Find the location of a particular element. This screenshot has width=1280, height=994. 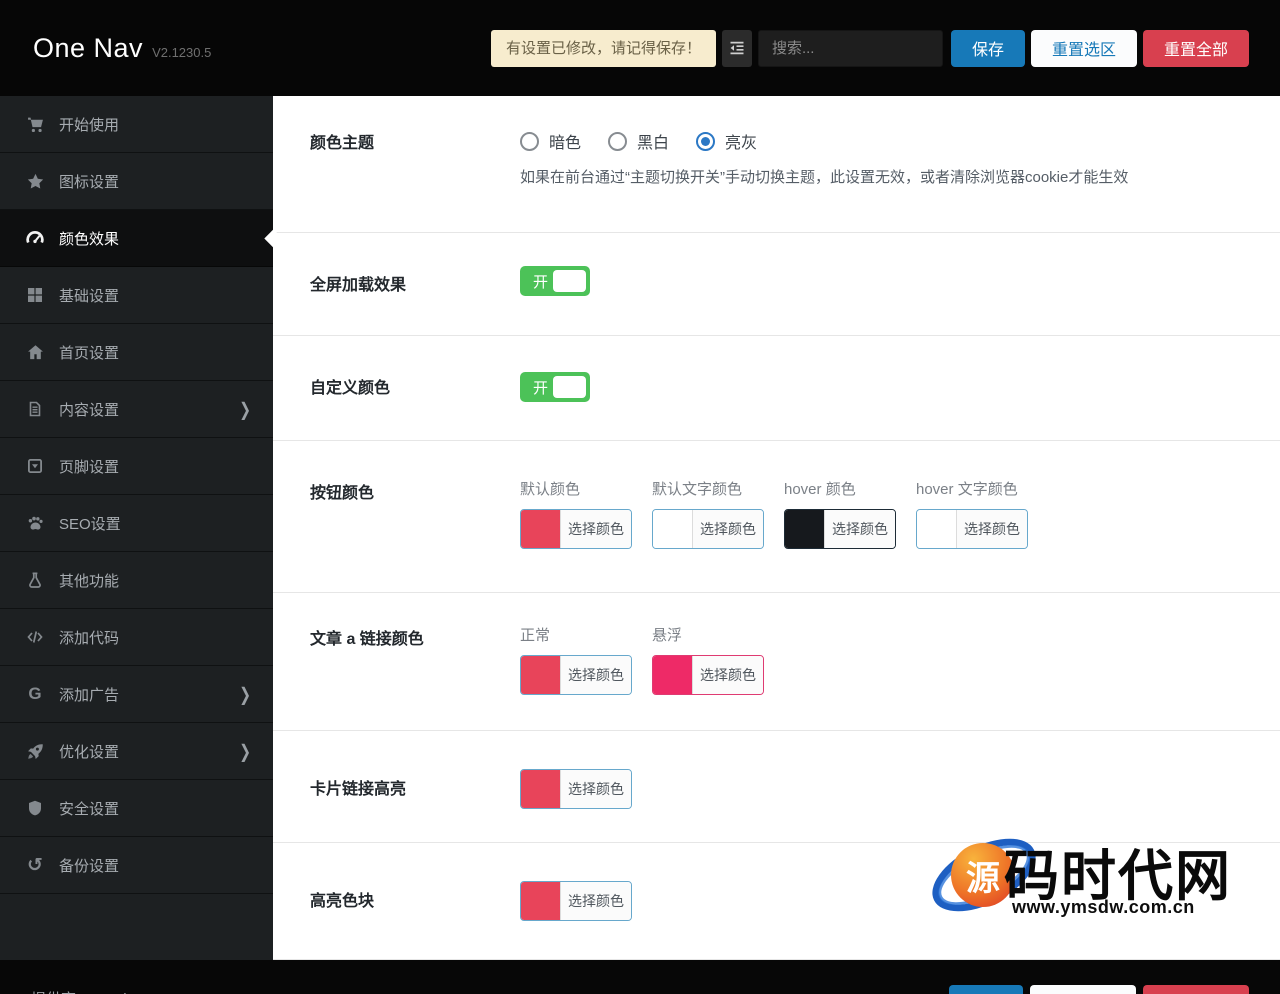

search-input is located at coordinates (850, 48).